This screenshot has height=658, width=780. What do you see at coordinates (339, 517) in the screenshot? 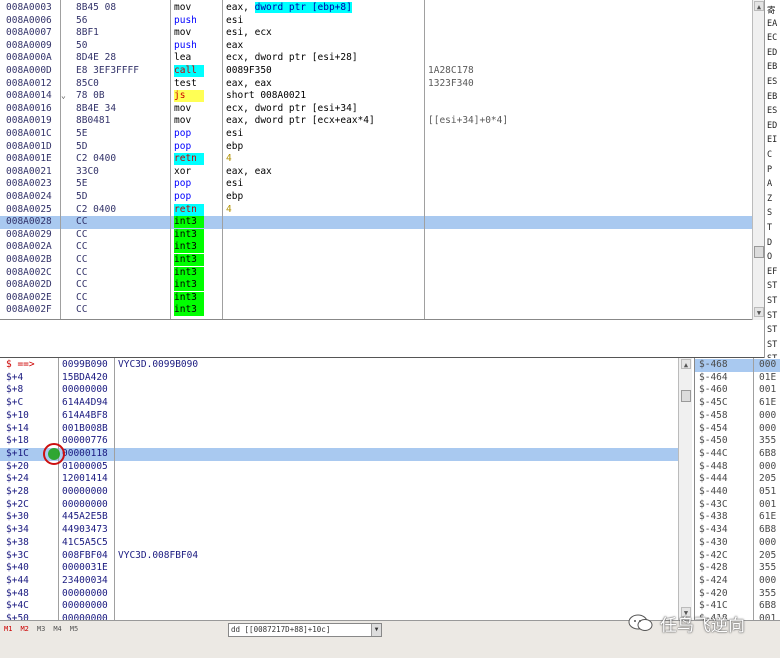
I see `stack-row: $+30 445A2E5B` at bounding box center [339, 517].